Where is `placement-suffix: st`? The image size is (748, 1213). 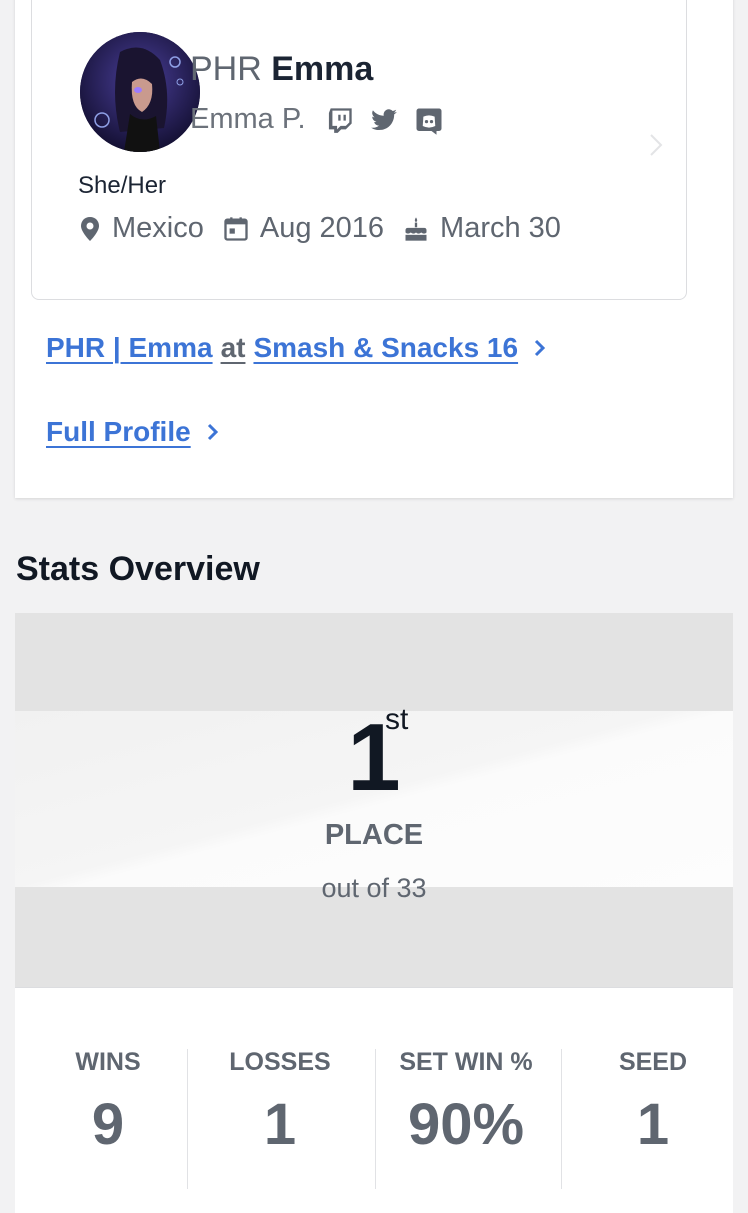
placement-suffix: st is located at coordinates (397, 719).